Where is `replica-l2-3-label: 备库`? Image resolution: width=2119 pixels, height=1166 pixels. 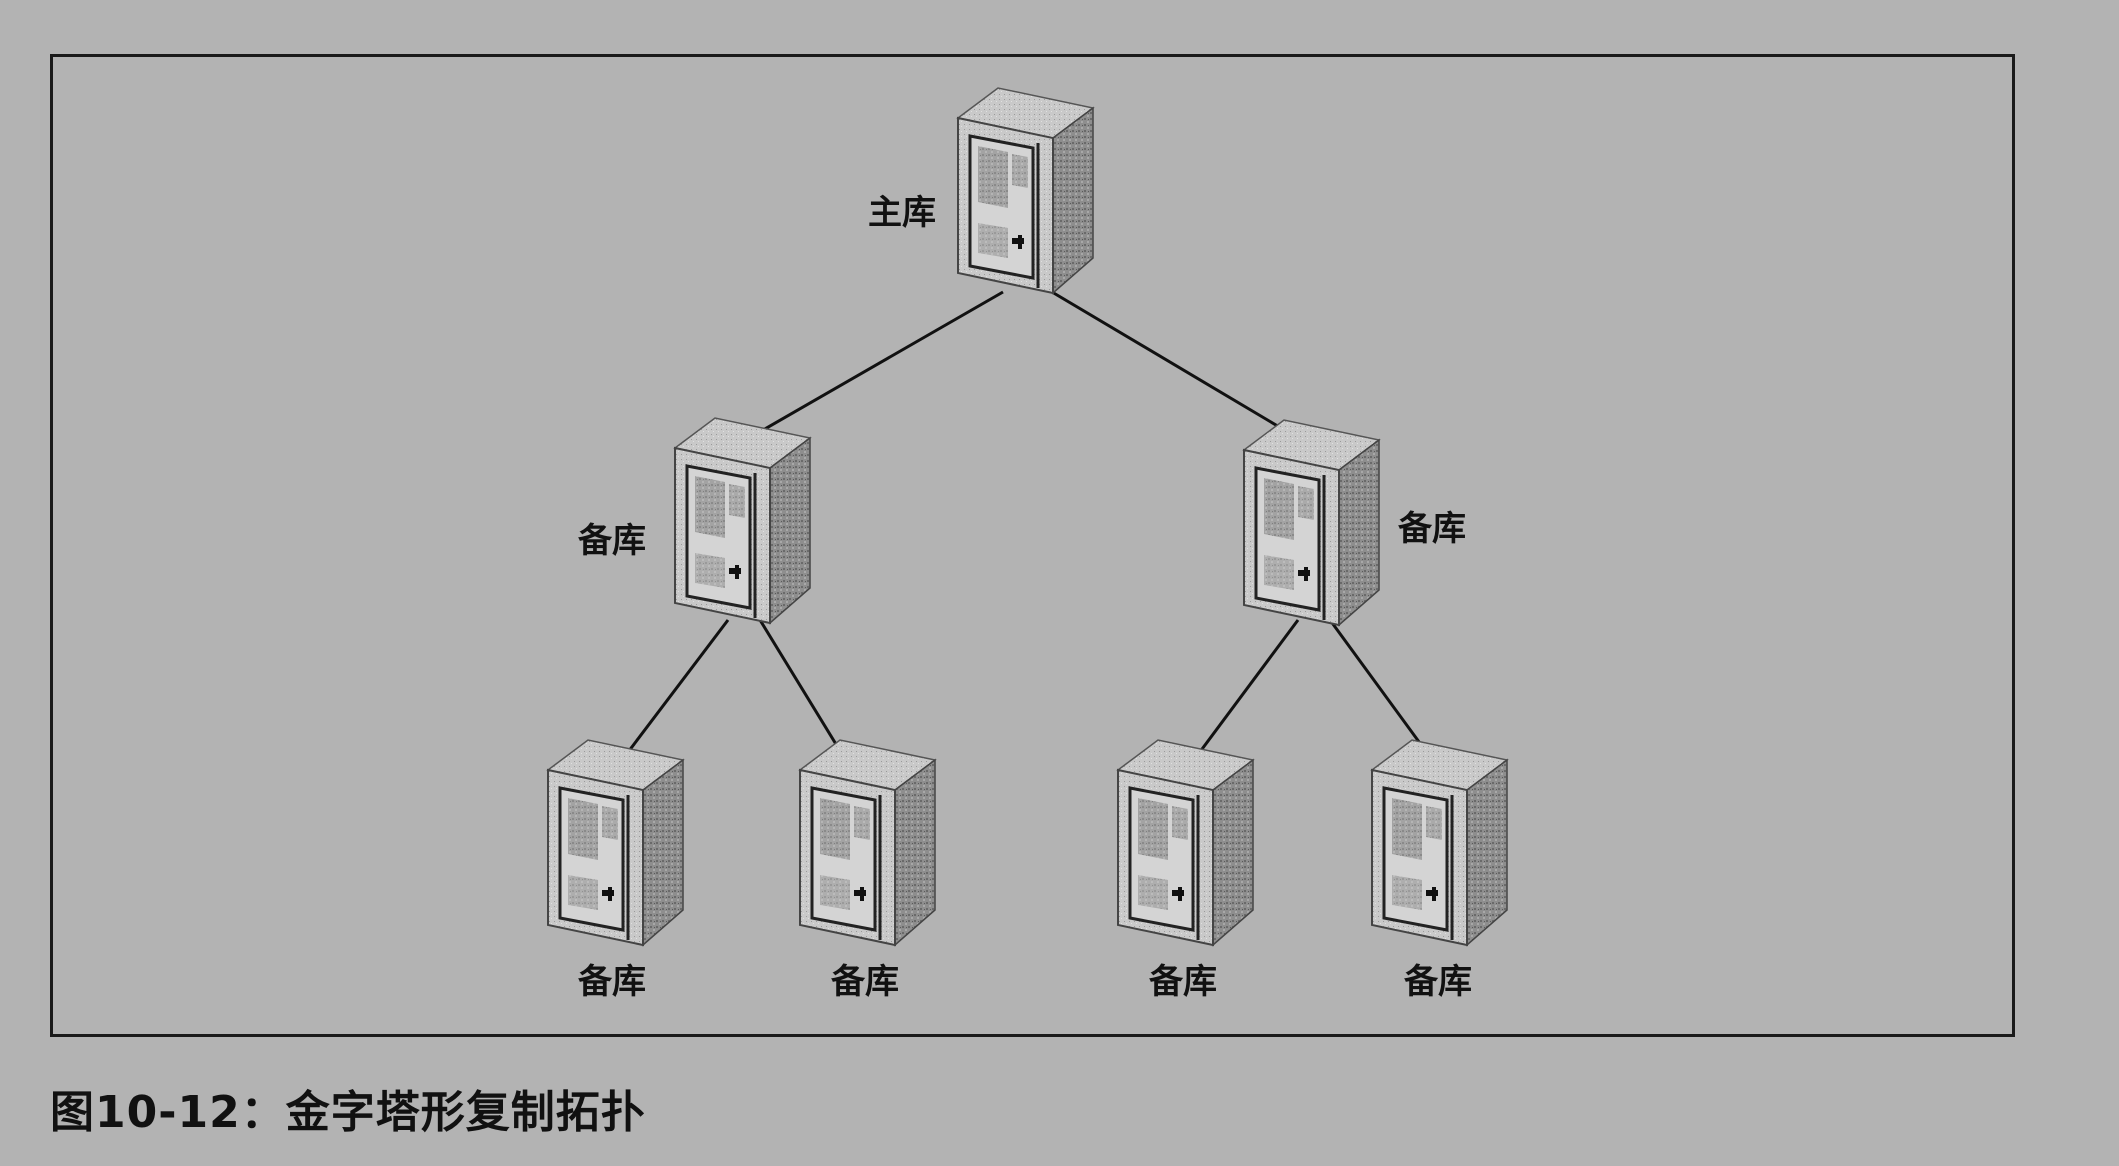
replica-l2-3-label: 备库 is located at coordinates (1183, 982).